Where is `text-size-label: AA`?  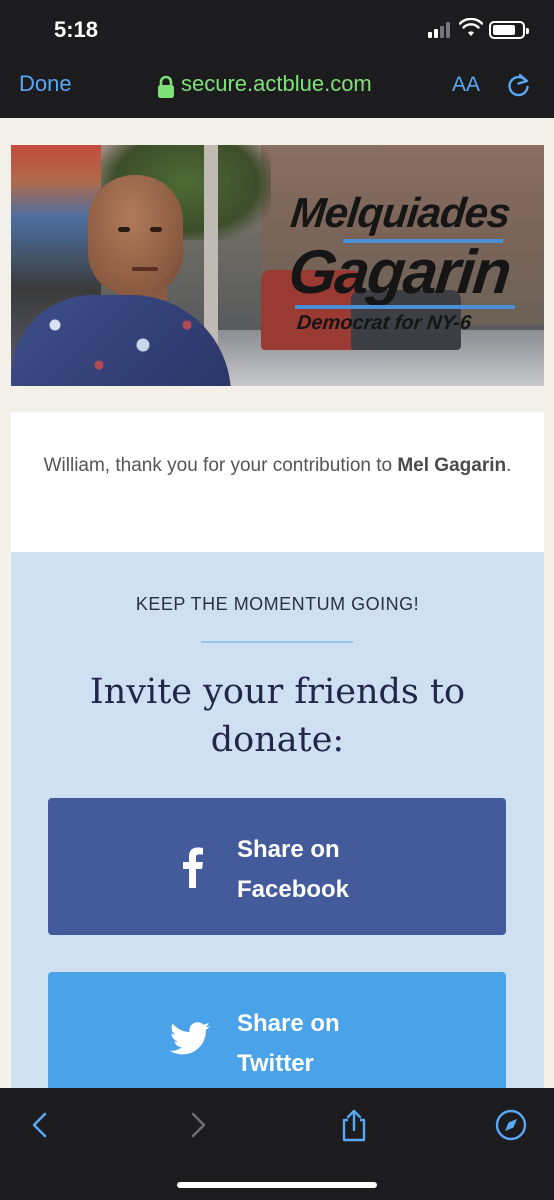 text-size-label: AA is located at coordinates (466, 84).